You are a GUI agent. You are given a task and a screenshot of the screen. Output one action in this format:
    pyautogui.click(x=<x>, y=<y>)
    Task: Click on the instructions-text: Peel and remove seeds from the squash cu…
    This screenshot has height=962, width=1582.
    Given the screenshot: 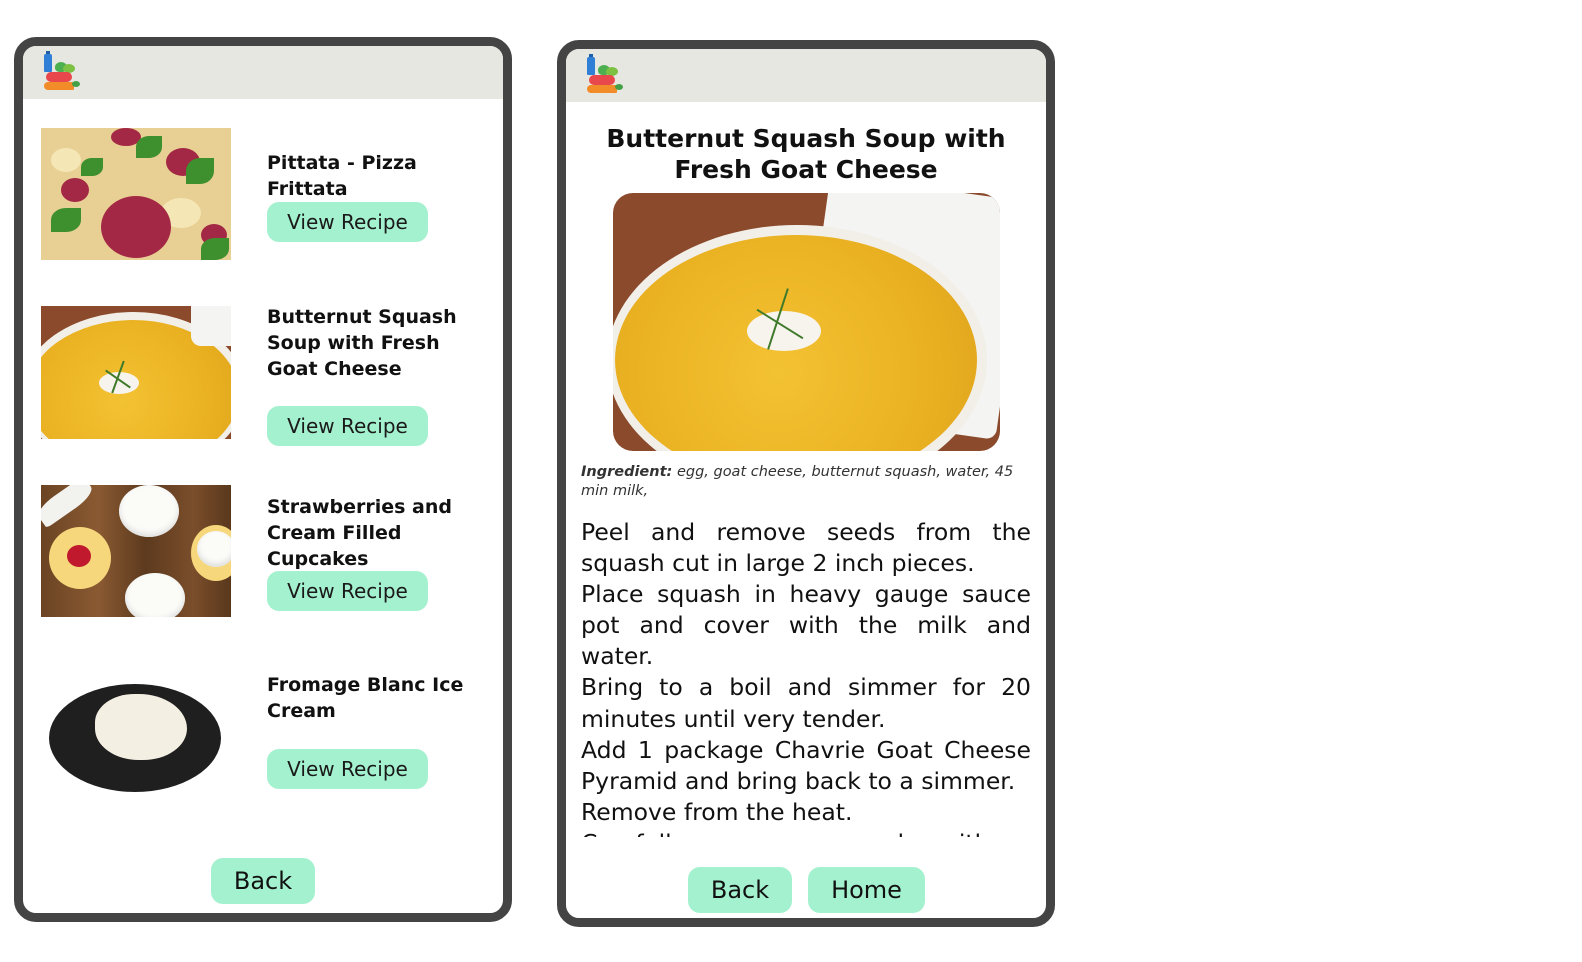 What is the action you would take?
    pyautogui.click(x=806, y=677)
    